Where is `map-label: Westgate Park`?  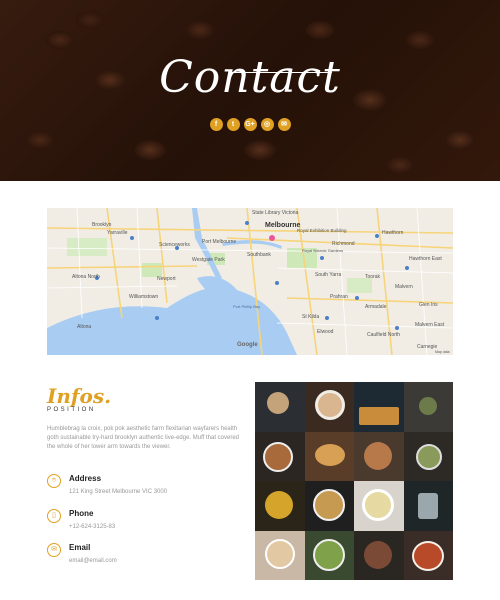
map-label: Westgate Park is located at coordinates (208, 260).